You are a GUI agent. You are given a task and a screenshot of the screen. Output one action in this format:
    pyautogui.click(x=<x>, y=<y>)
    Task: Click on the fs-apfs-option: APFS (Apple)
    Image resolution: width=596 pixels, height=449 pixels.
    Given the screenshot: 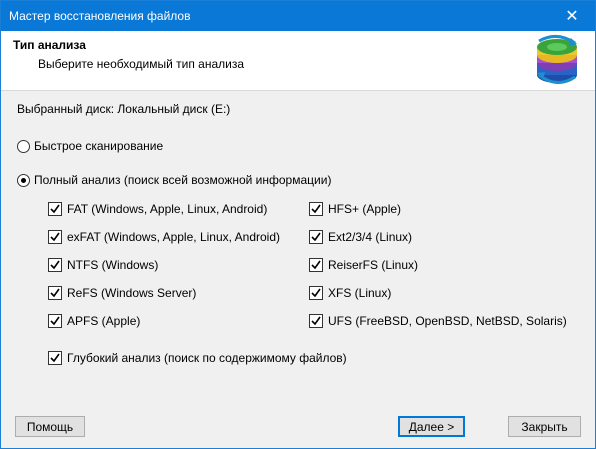 What is the action you would take?
    pyautogui.click(x=94, y=321)
    